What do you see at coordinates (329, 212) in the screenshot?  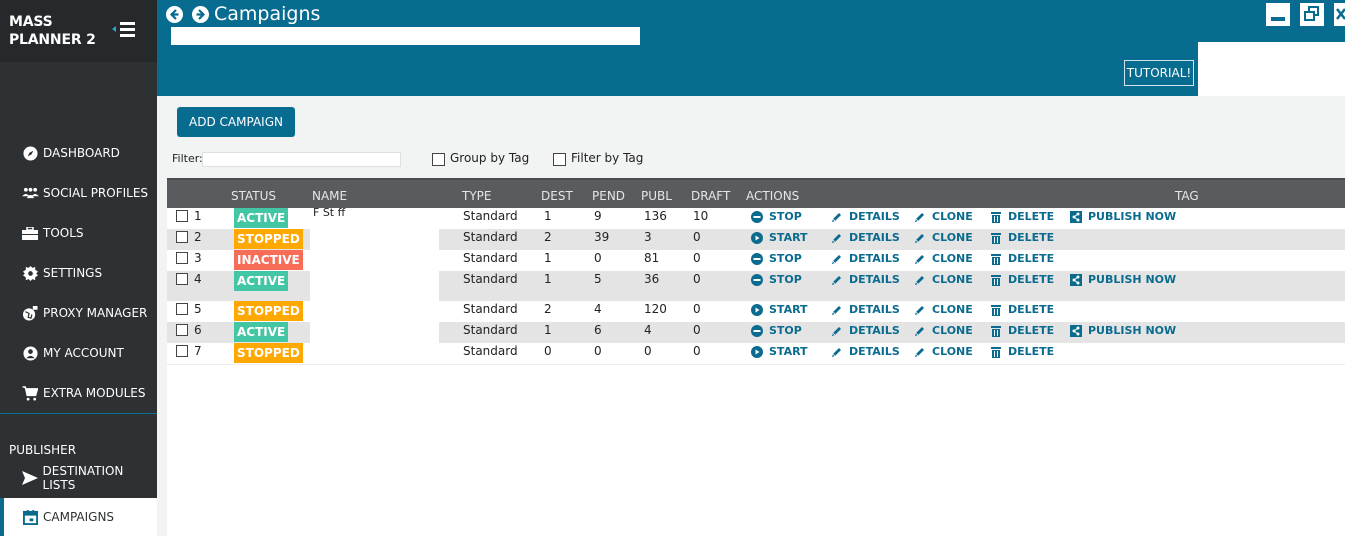 I see `campaign-name: F St ff` at bounding box center [329, 212].